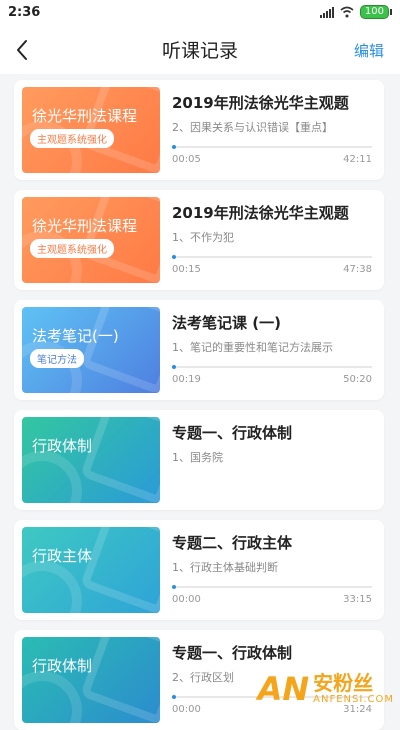  I want to click on signal-icon, so click(326, 12).